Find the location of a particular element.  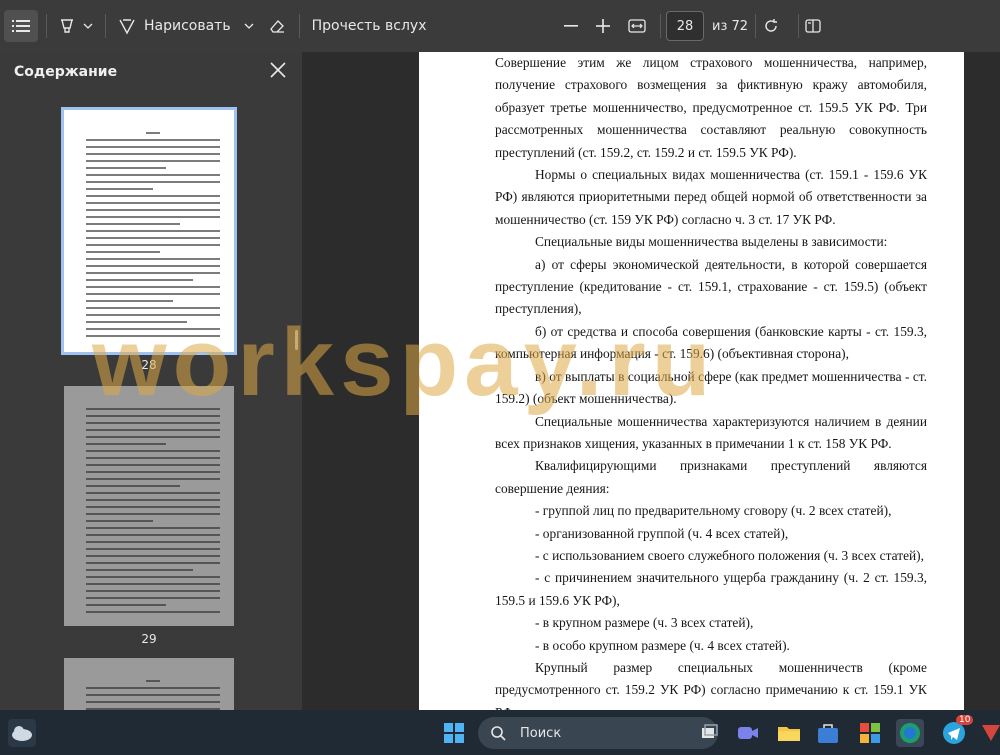

plus-icon is located at coordinates (603, 26).